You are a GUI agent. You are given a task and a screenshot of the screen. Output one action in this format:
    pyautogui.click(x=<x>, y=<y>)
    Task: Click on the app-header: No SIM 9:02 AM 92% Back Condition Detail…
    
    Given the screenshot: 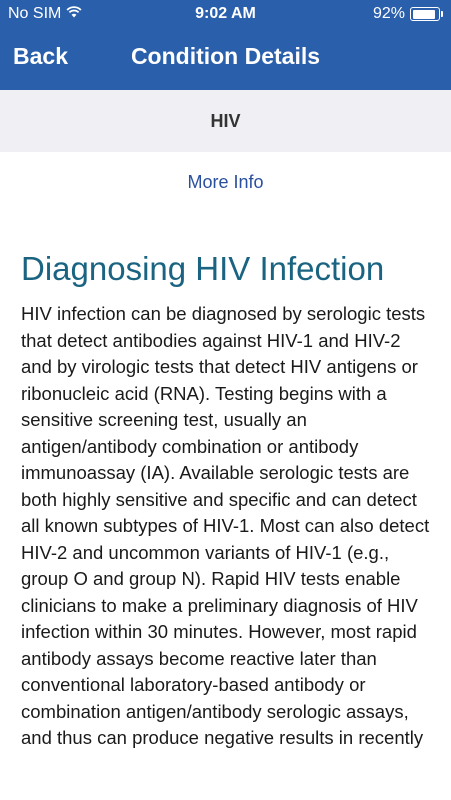 What is the action you would take?
    pyautogui.click(x=225, y=45)
    